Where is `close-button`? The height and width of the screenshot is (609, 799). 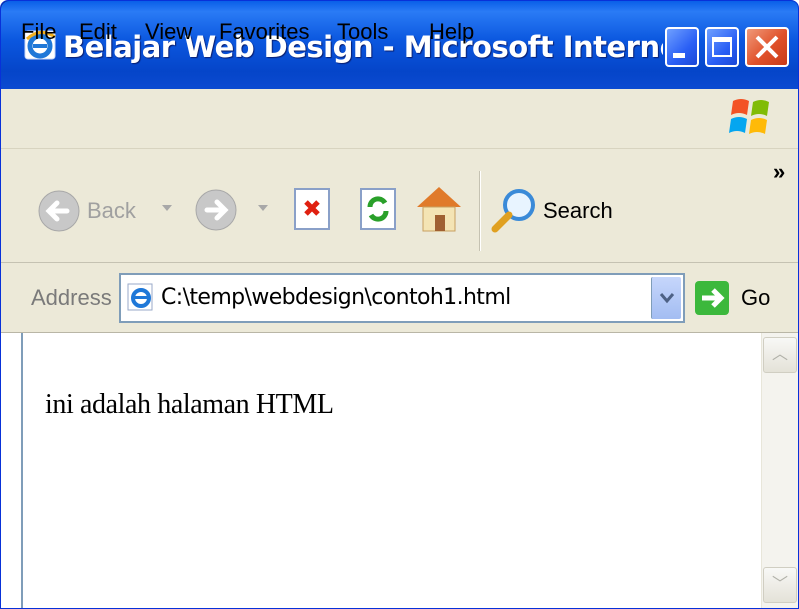
close-button is located at coordinates (767, 47).